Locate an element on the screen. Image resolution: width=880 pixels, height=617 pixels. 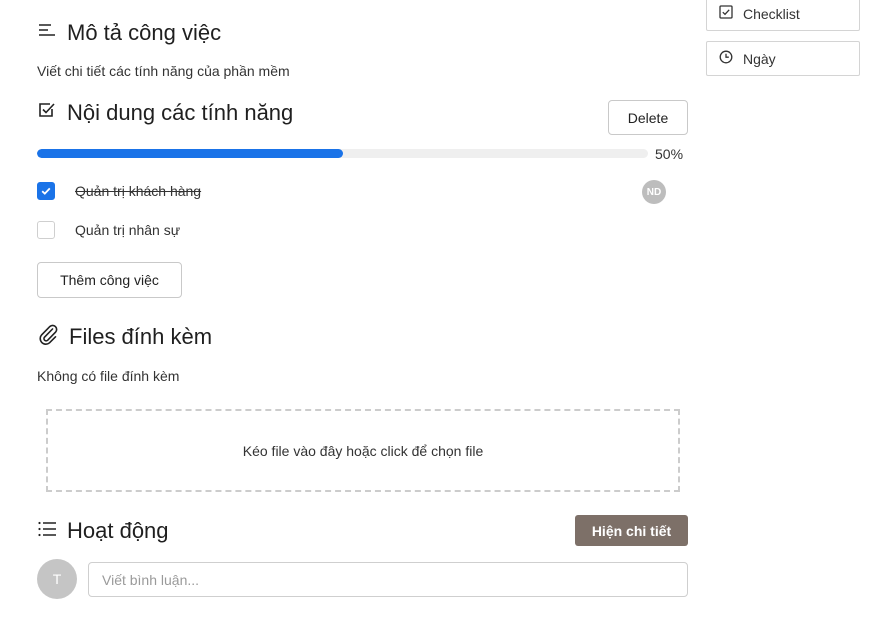
check-icon is located at coordinates (46, 191).